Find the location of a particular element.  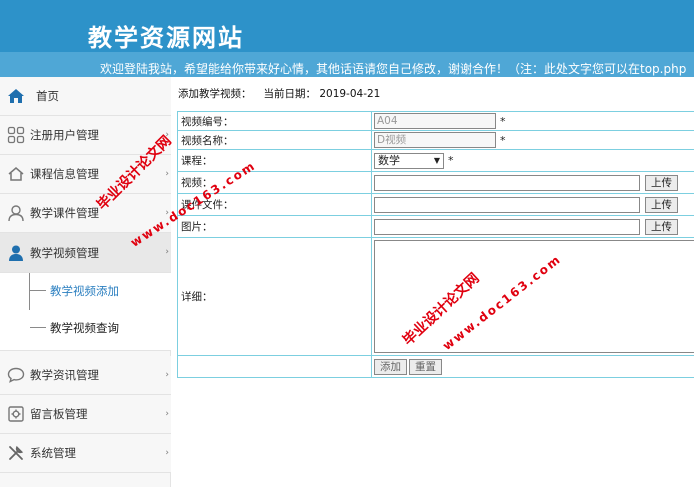

field-label: 课件文件： is located at coordinates (274, 204).